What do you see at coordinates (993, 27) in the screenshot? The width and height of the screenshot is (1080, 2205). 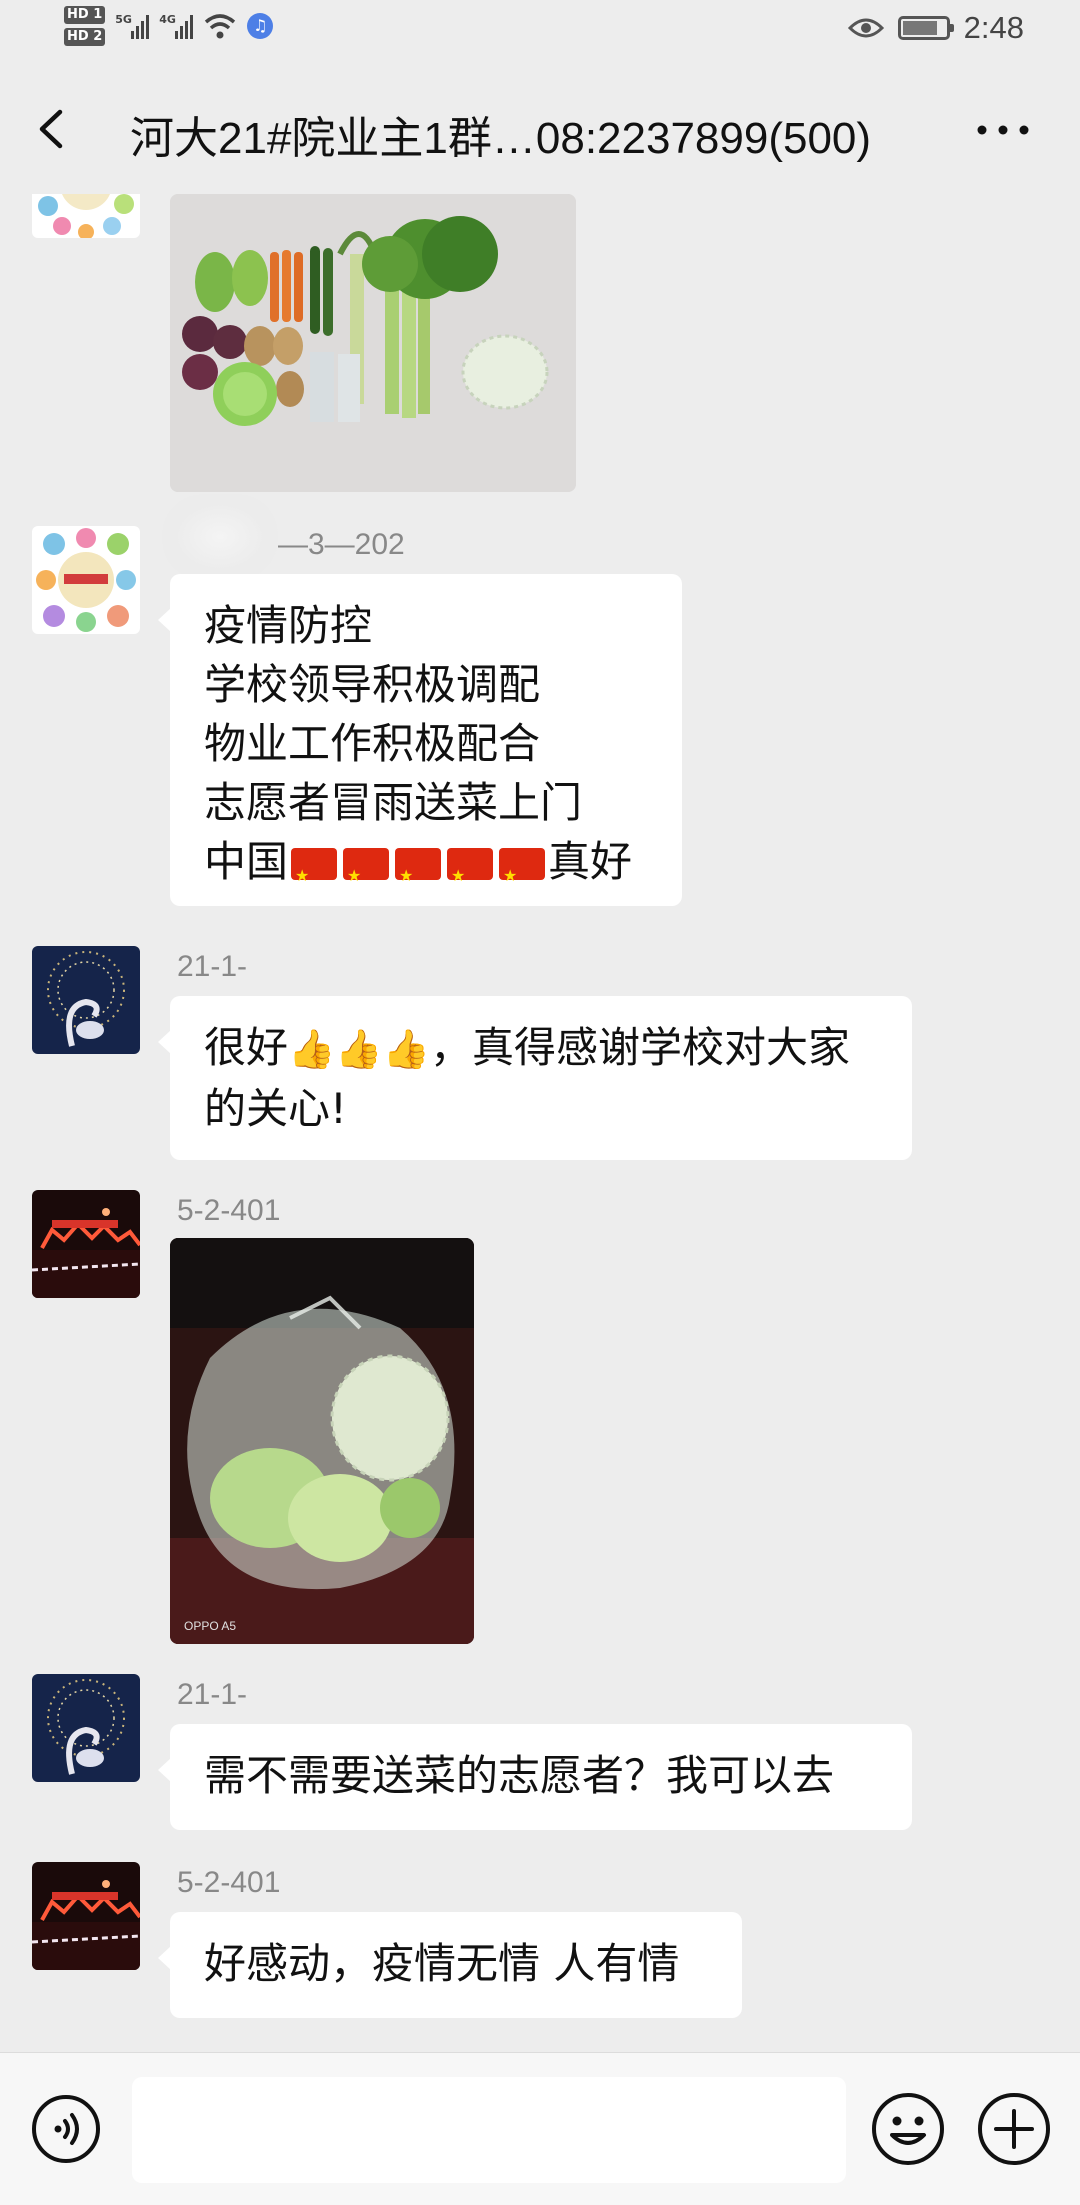 I see `clock: 2:48` at bounding box center [993, 27].